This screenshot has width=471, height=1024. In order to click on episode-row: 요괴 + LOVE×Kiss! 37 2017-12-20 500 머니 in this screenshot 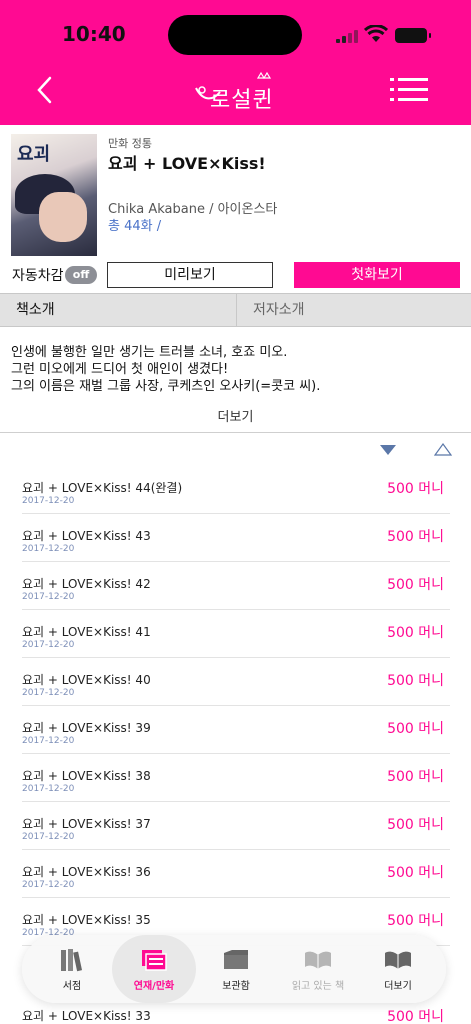, I will do `click(236, 826)`.